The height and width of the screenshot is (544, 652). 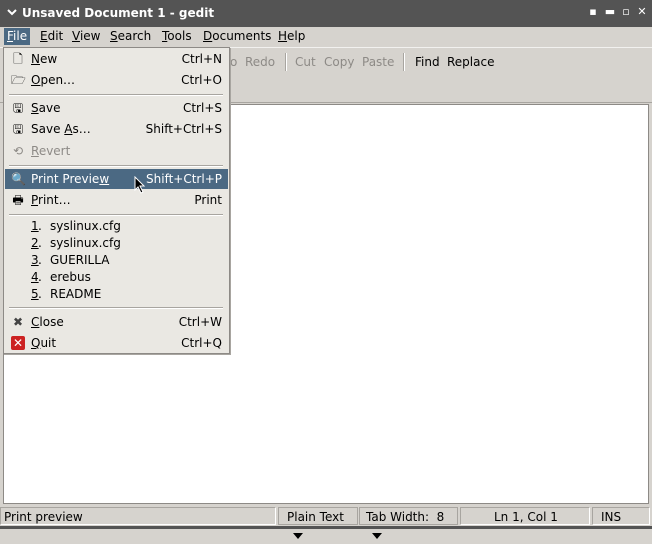 I want to click on minimize-button-icon: ▬, so click(x=610, y=12).